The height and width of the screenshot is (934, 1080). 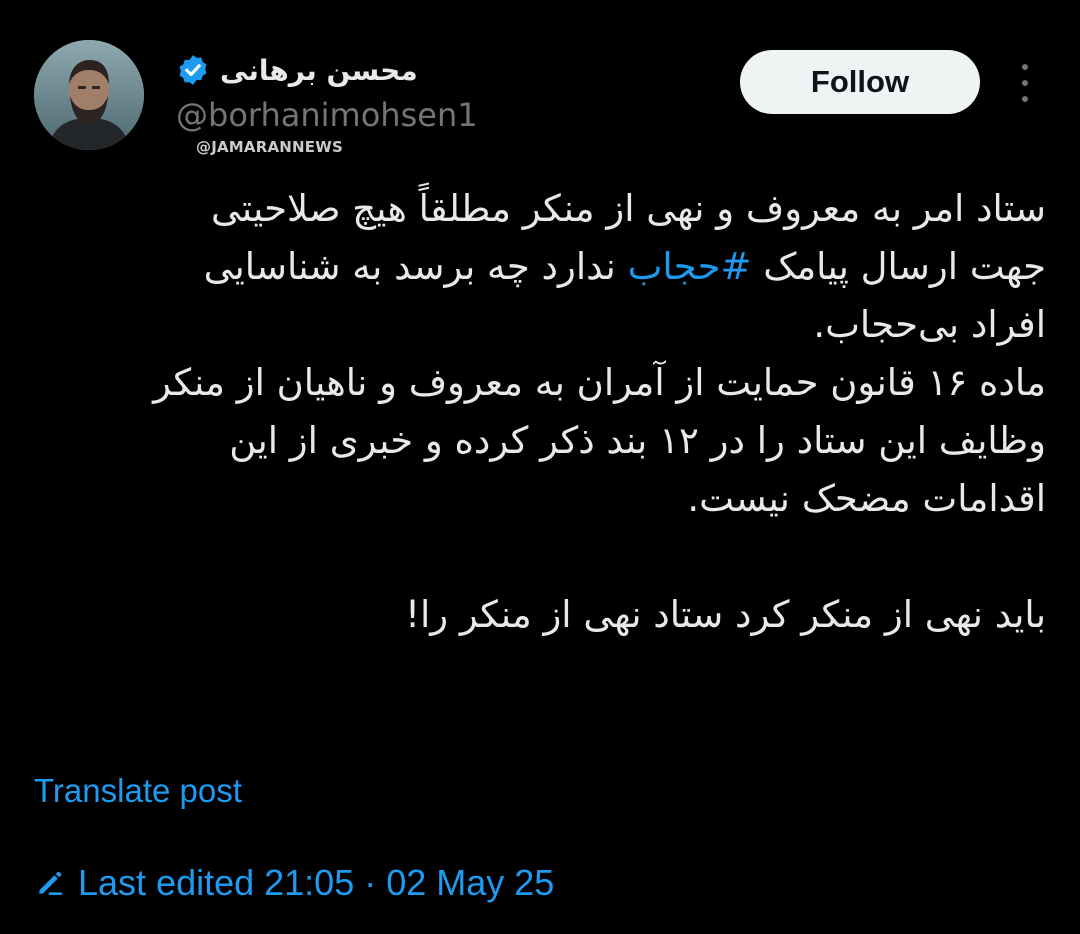 What do you see at coordinates (898, 266) in the screenshot?
I see `tweet-line-text: جهت ارسال پیامک` at bounding box center [898, 266].